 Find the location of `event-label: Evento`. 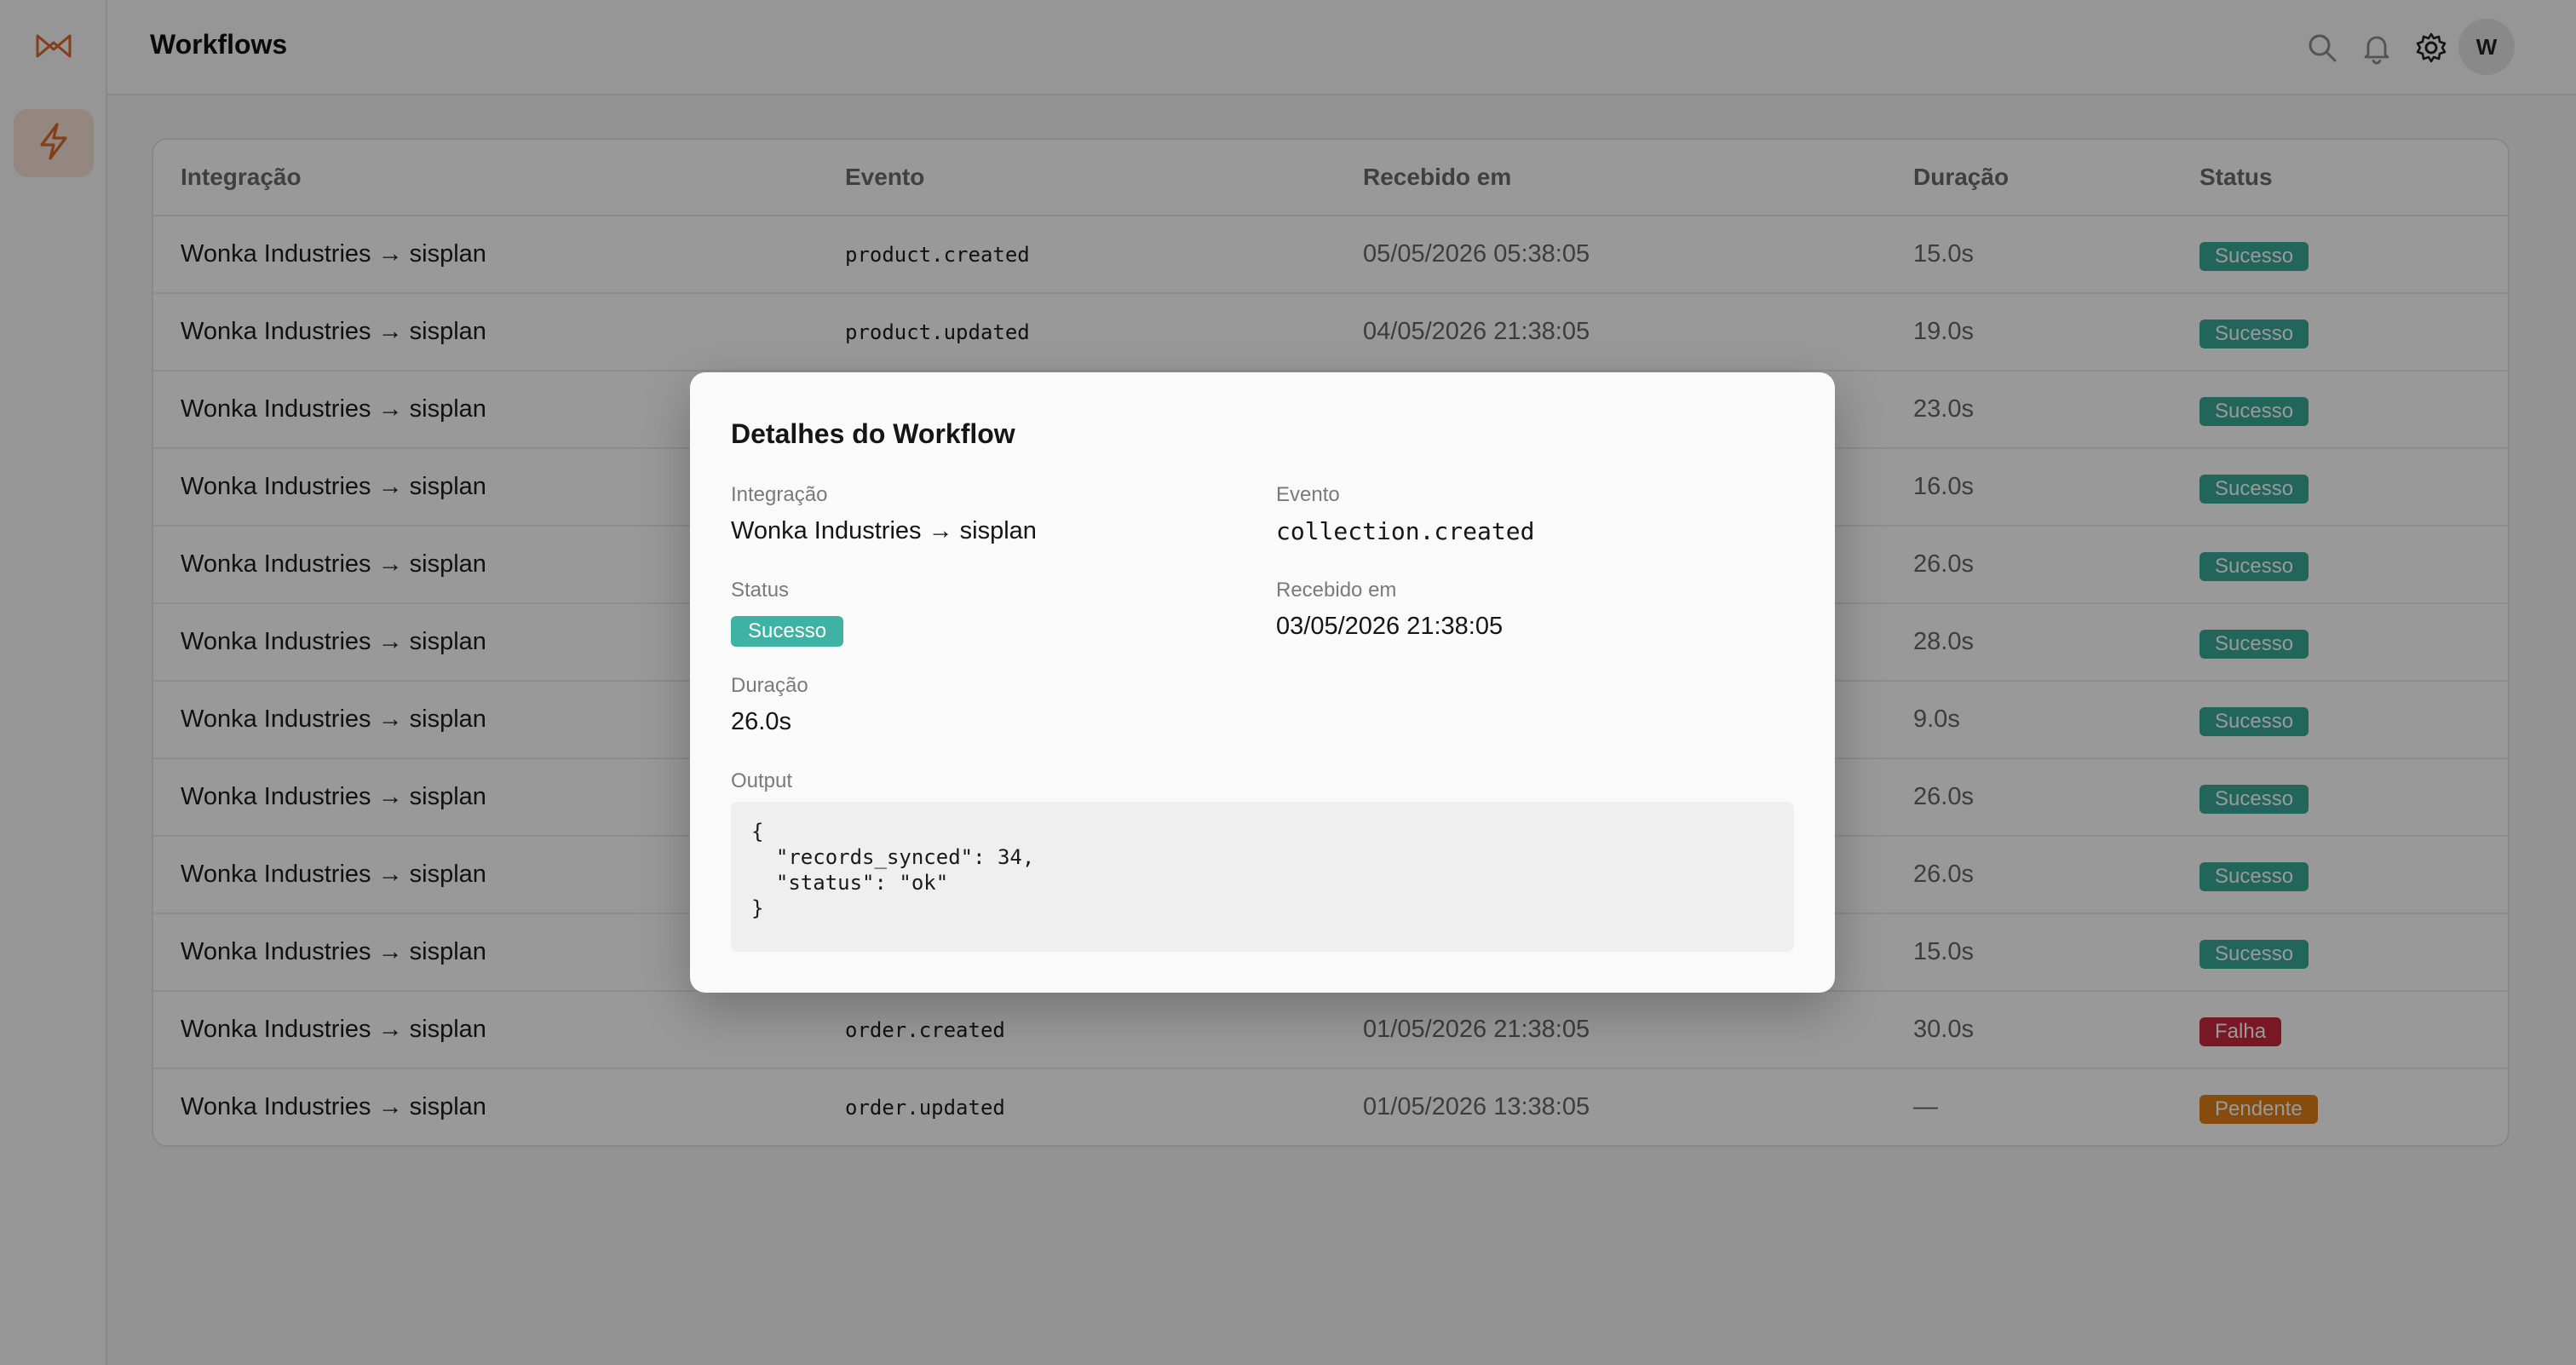

event-label: Evento is located at coordinates (1308, 494).